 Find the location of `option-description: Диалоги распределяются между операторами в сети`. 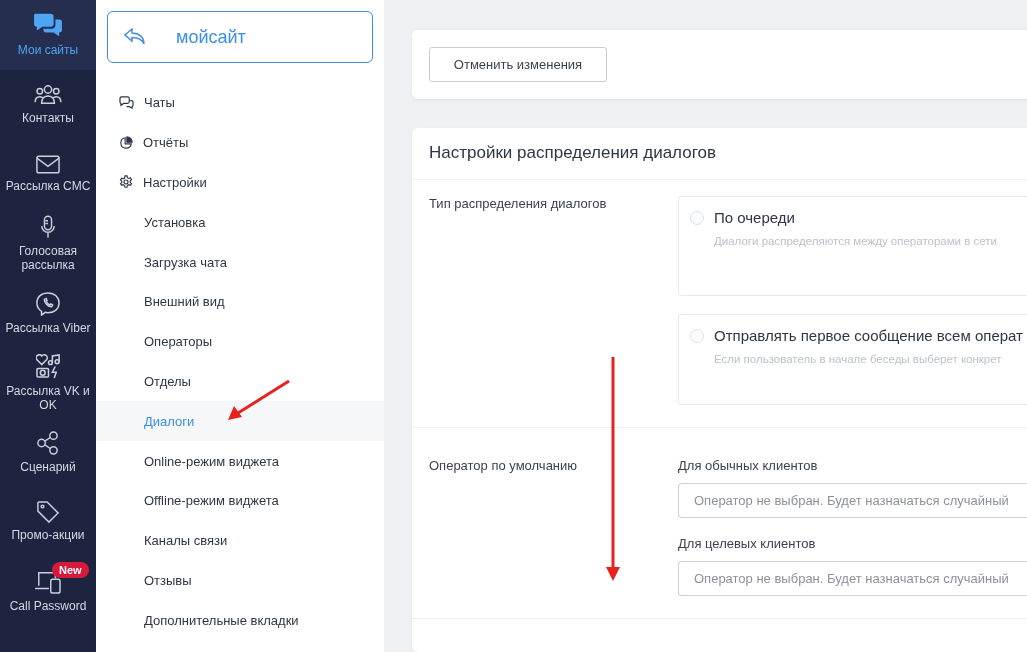

option-description: Диалоги распределяются между операторами в сети is located at coordinates (856, 241).